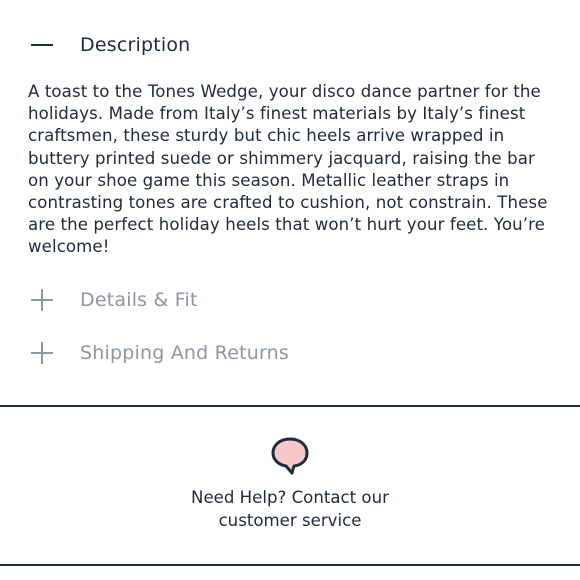  I want to click on shipping-returns-header: Shipping And Returns, so click(158, 353).